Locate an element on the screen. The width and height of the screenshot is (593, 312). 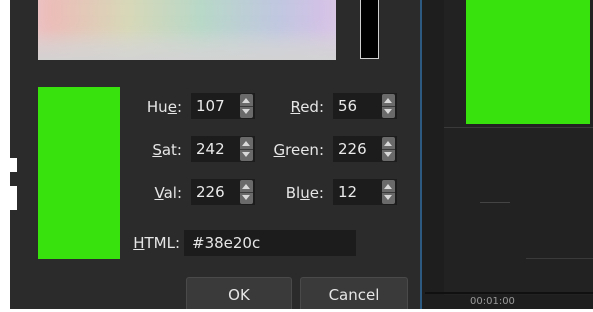
val-spinbox: 226 is located at coordinates (223, 192).